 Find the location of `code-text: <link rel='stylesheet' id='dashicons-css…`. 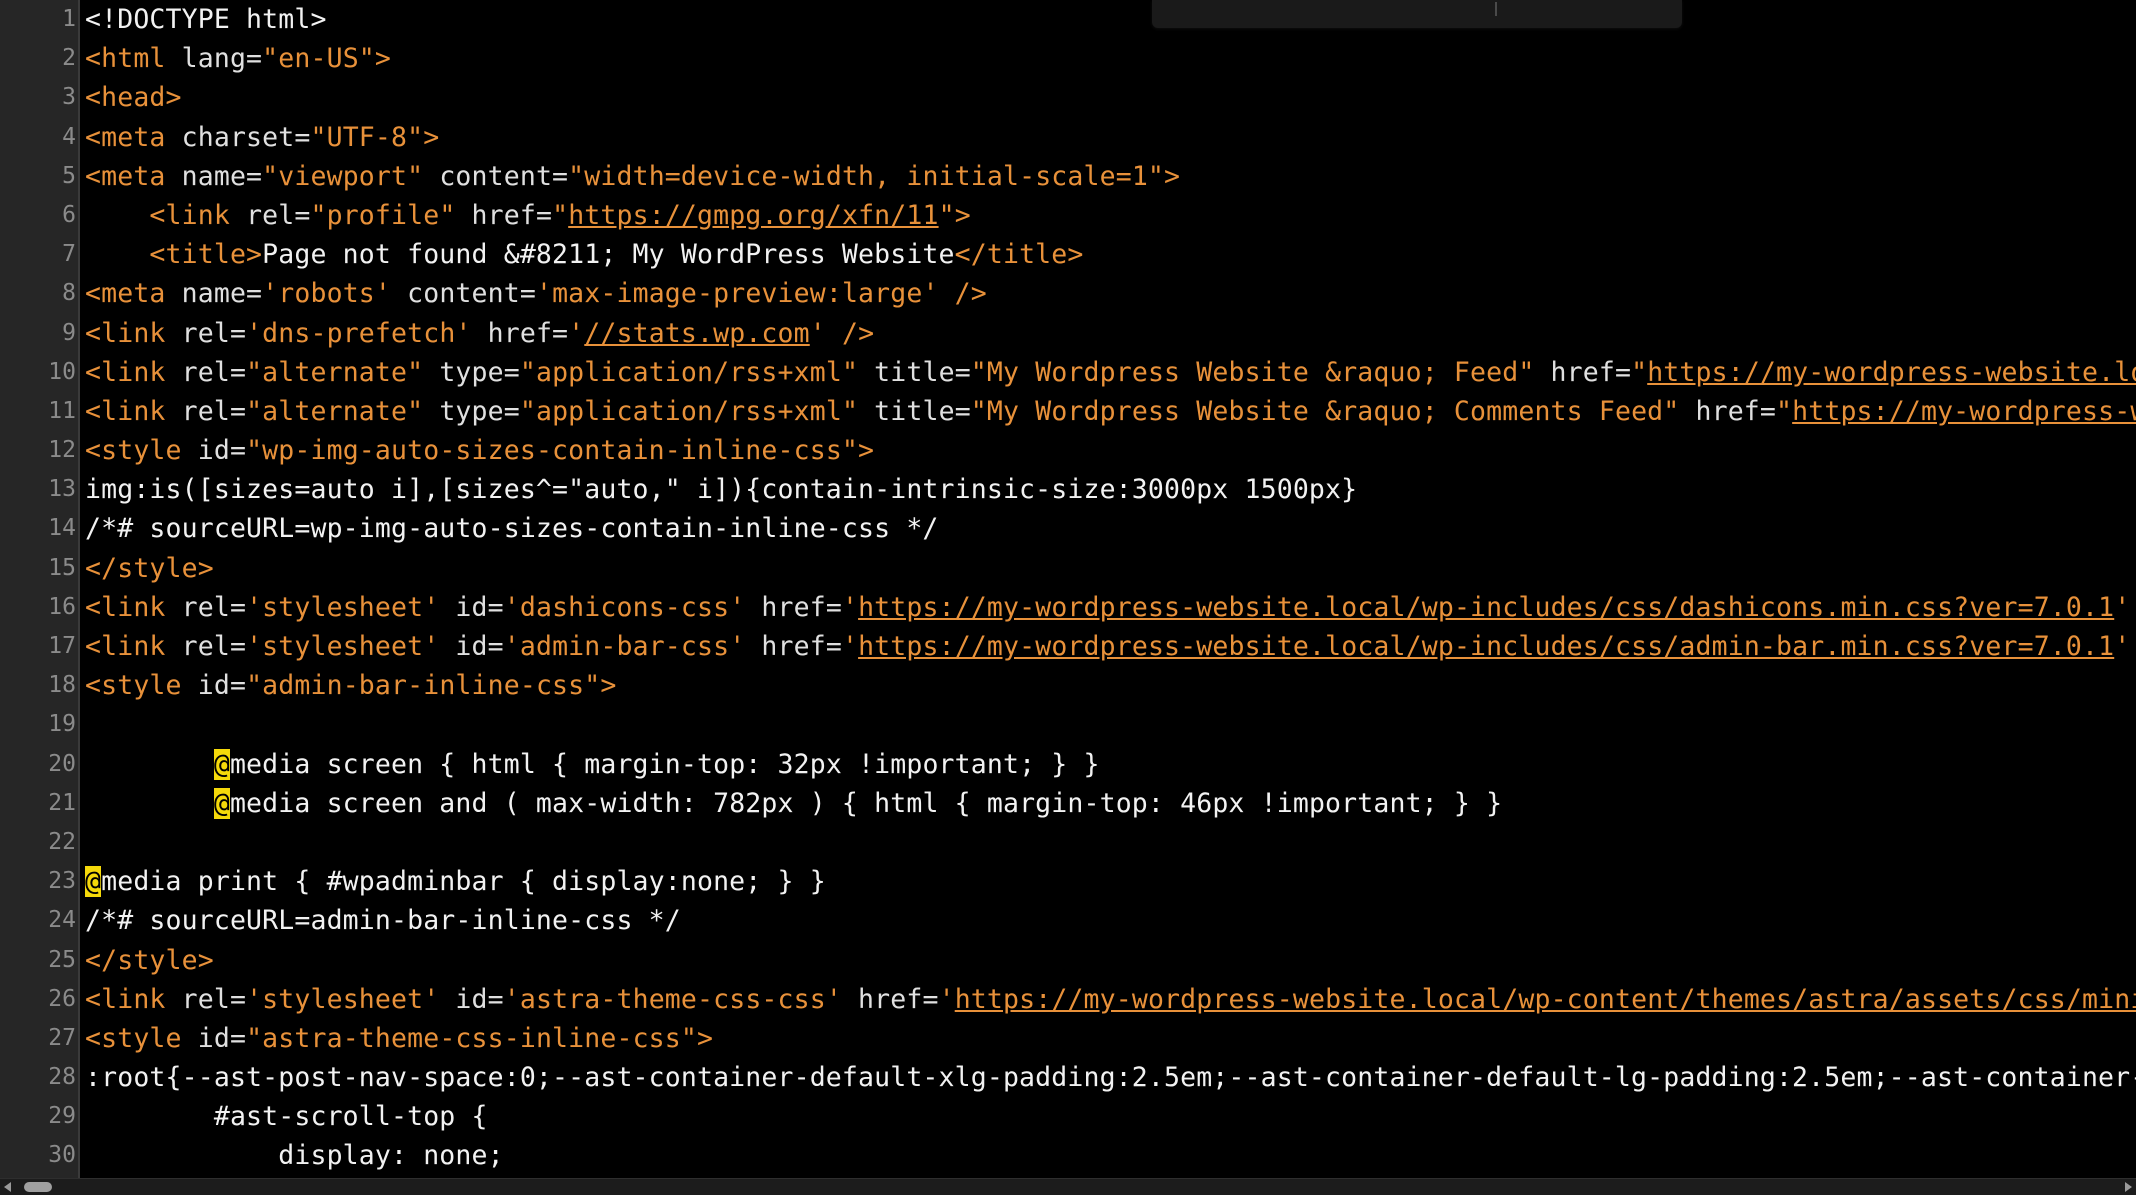

code-text: <link rel='stylesheet' id='dashicons-css… is located at coordinates (1110, 607).